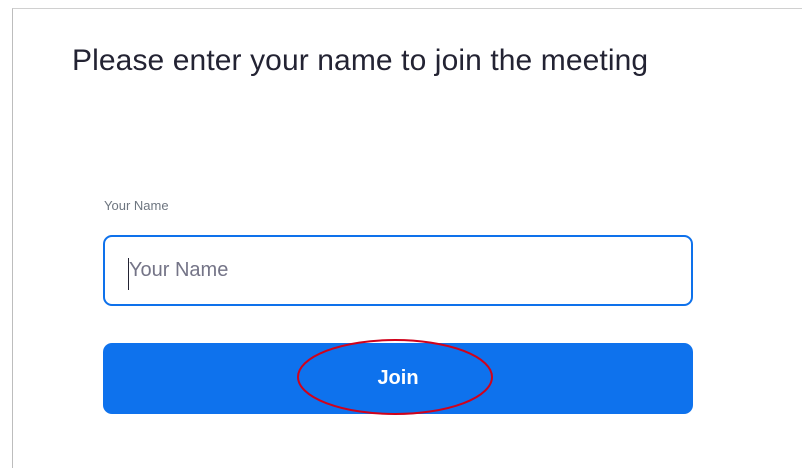  What do you see at coordinates (398, 378) in the screenshot?
I see `join-button: Join` at bounding box center [398, 378].